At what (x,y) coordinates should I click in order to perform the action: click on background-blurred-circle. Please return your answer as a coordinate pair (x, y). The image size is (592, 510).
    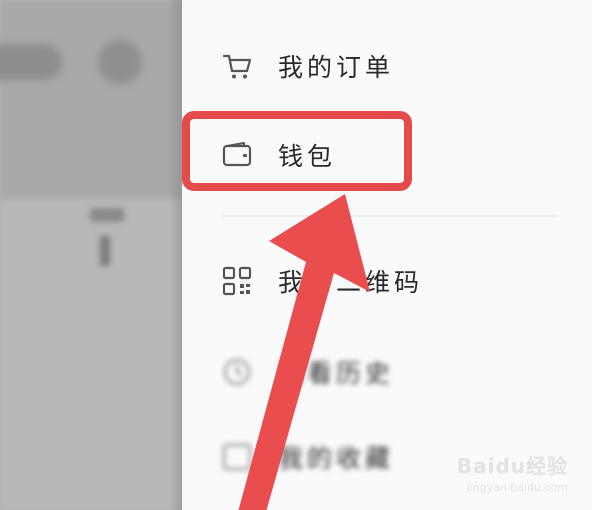
    Looking at the image, I should click on (120, 62).